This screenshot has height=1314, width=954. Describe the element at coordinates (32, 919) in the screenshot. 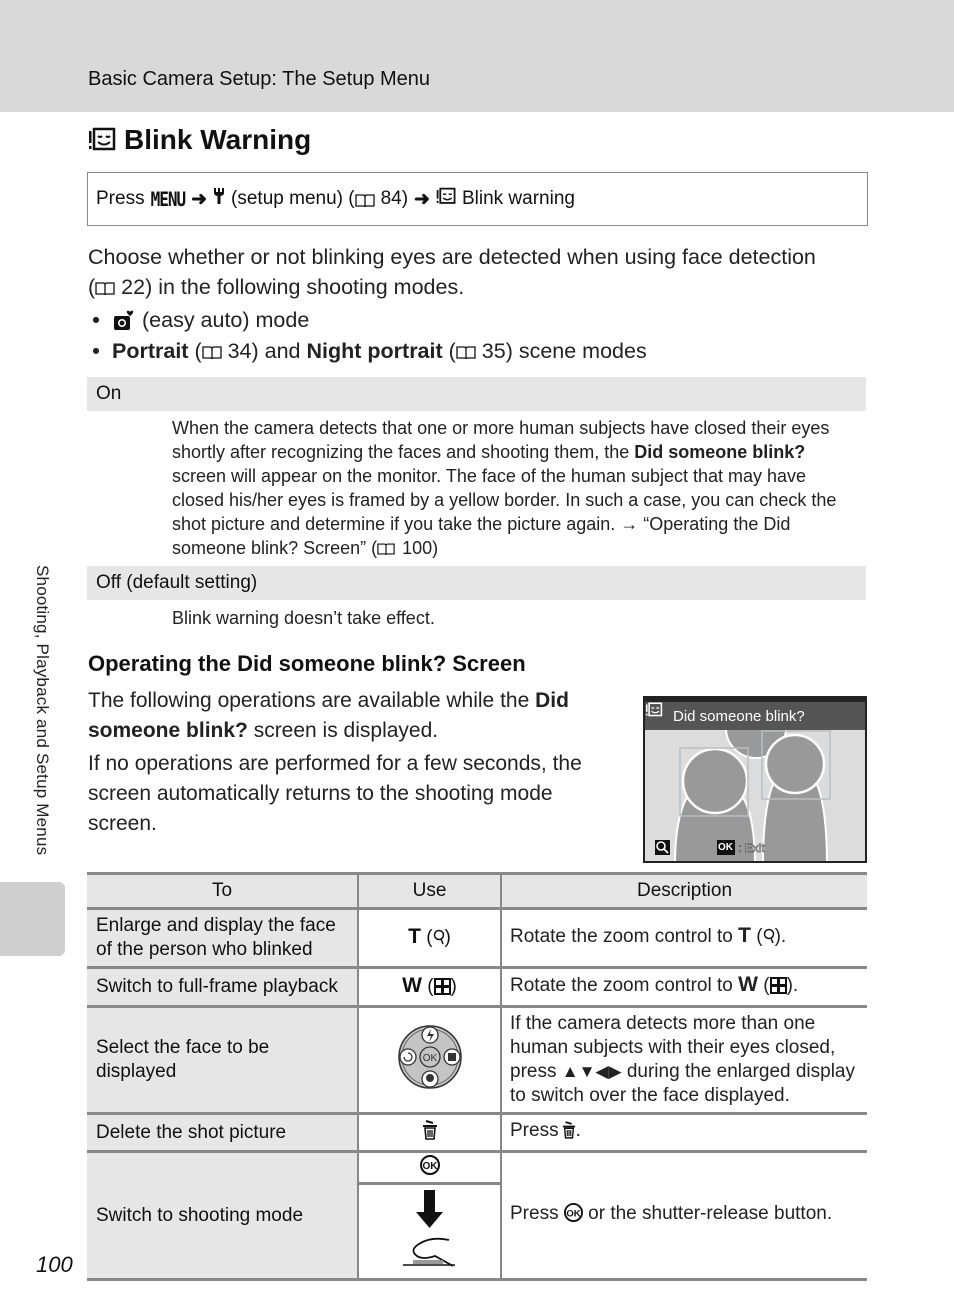

I see `side-chapter-tab` at that location.